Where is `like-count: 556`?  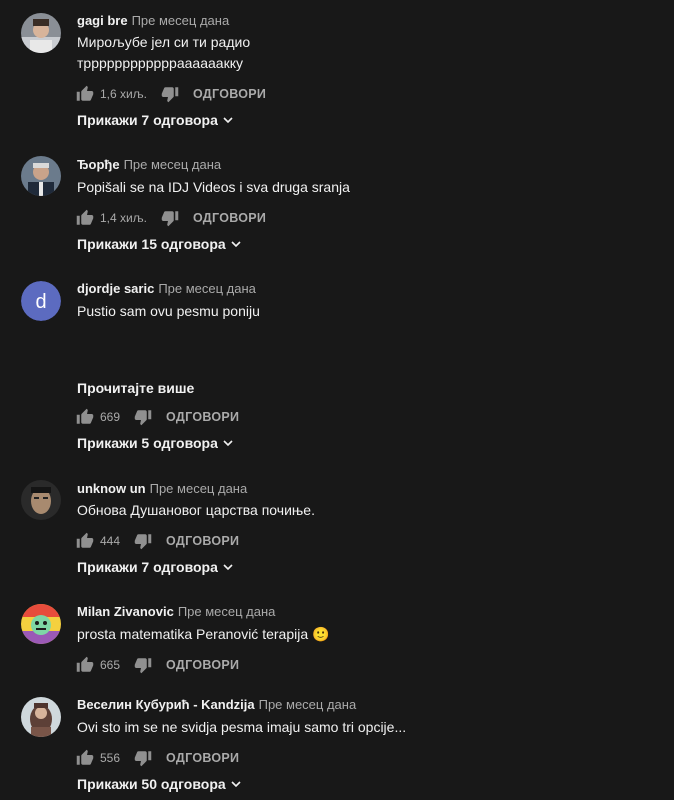 like-count: 556 is located at coordinates (110, 758).